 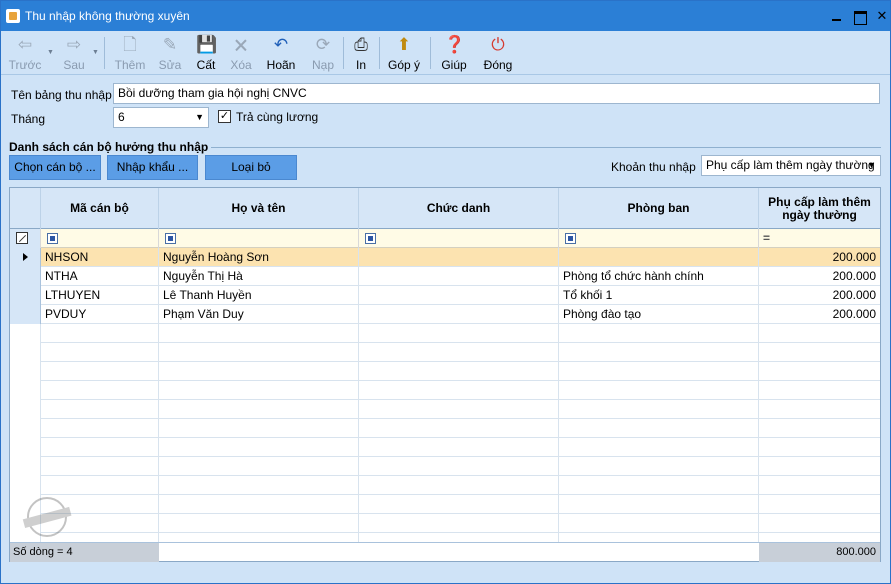 I want to click on cell-code: NTHA, so click(x=100, y=276).